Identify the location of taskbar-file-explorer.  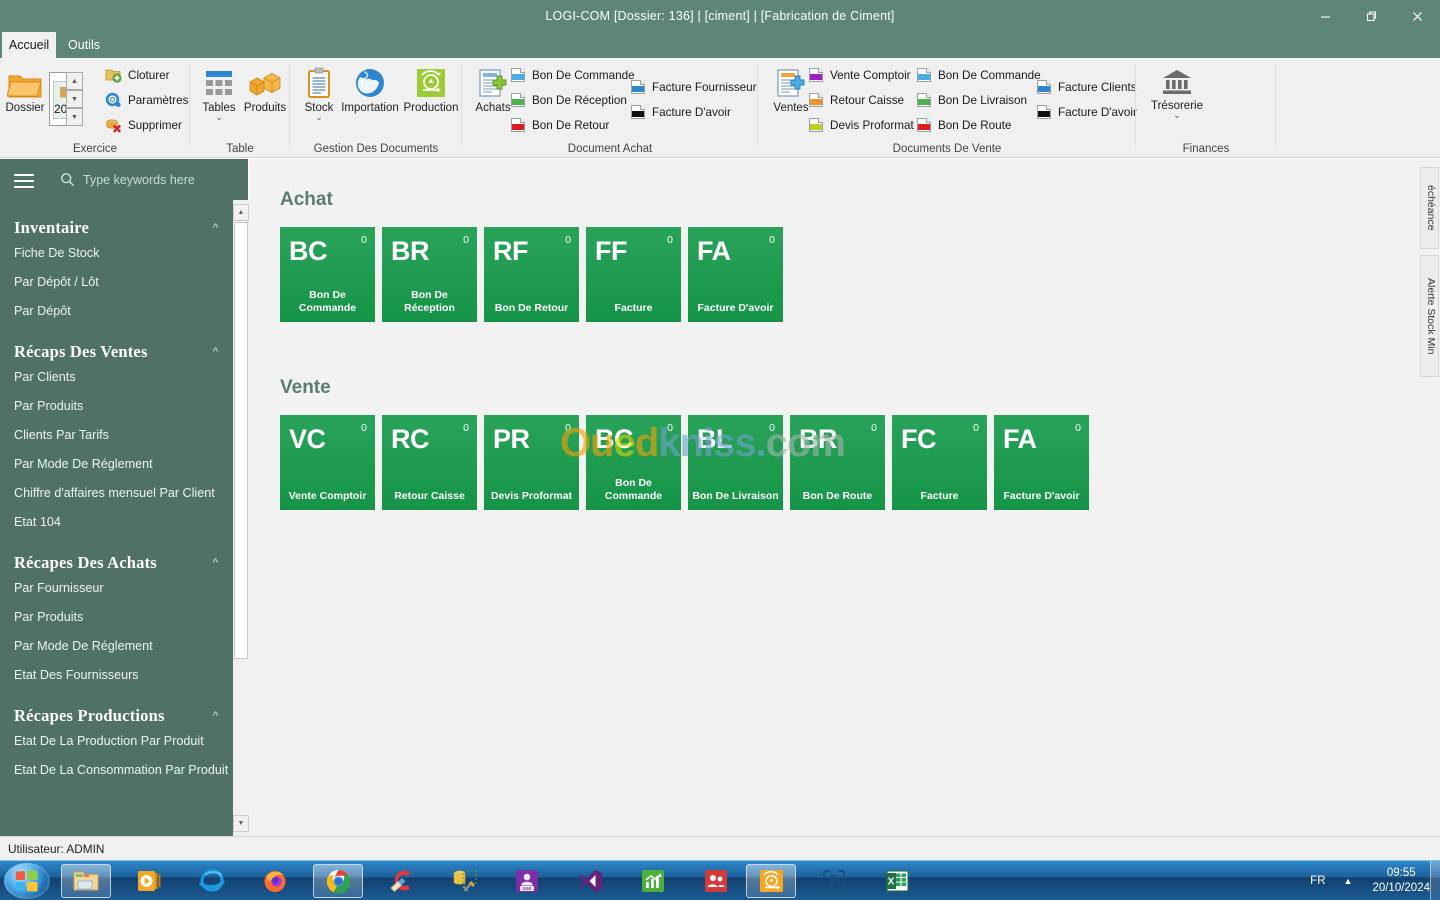
(86, 881).